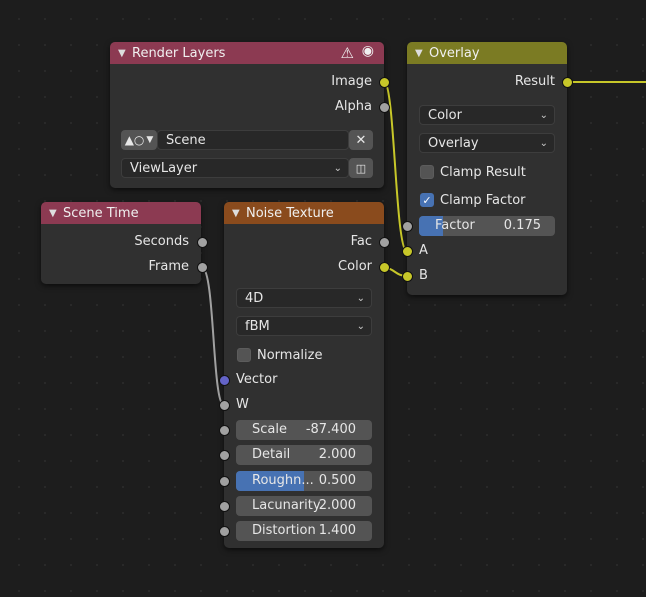 The width and height of the screenshot is (646, 597). Describe the element at coordinates (224, 405) in the screenshot. I see `socket-w-in` at that location.